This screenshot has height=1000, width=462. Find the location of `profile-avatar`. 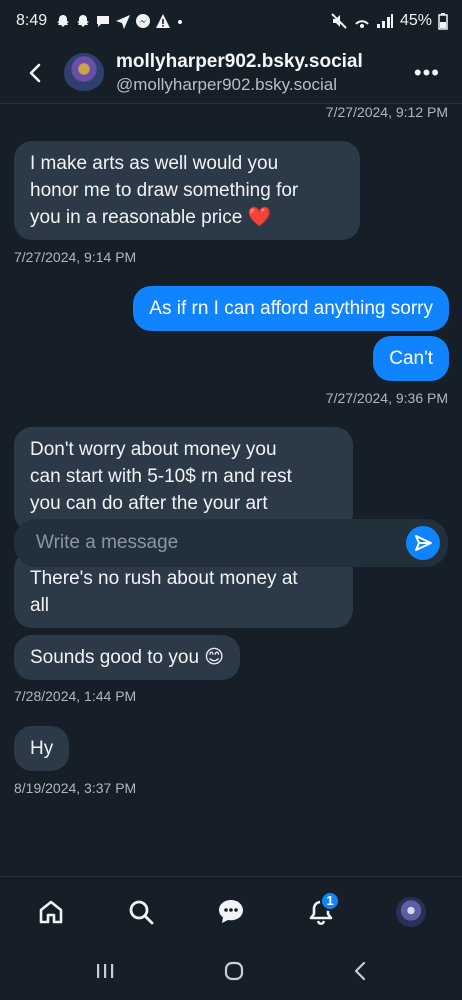

profile-avatar is located at coordinates (411, 911).